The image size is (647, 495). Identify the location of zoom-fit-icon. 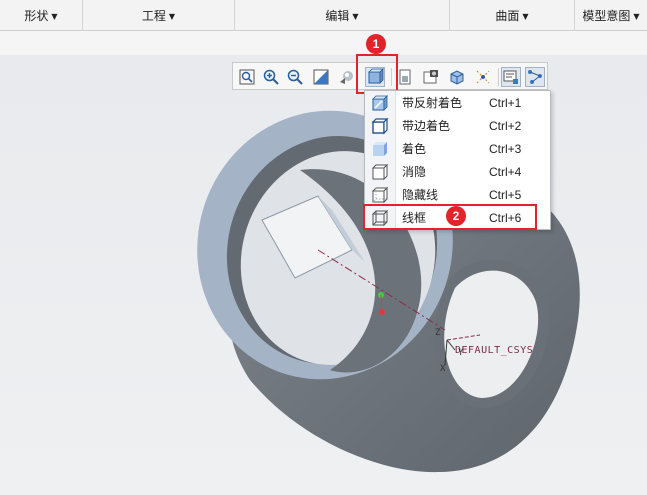
(247, 77).